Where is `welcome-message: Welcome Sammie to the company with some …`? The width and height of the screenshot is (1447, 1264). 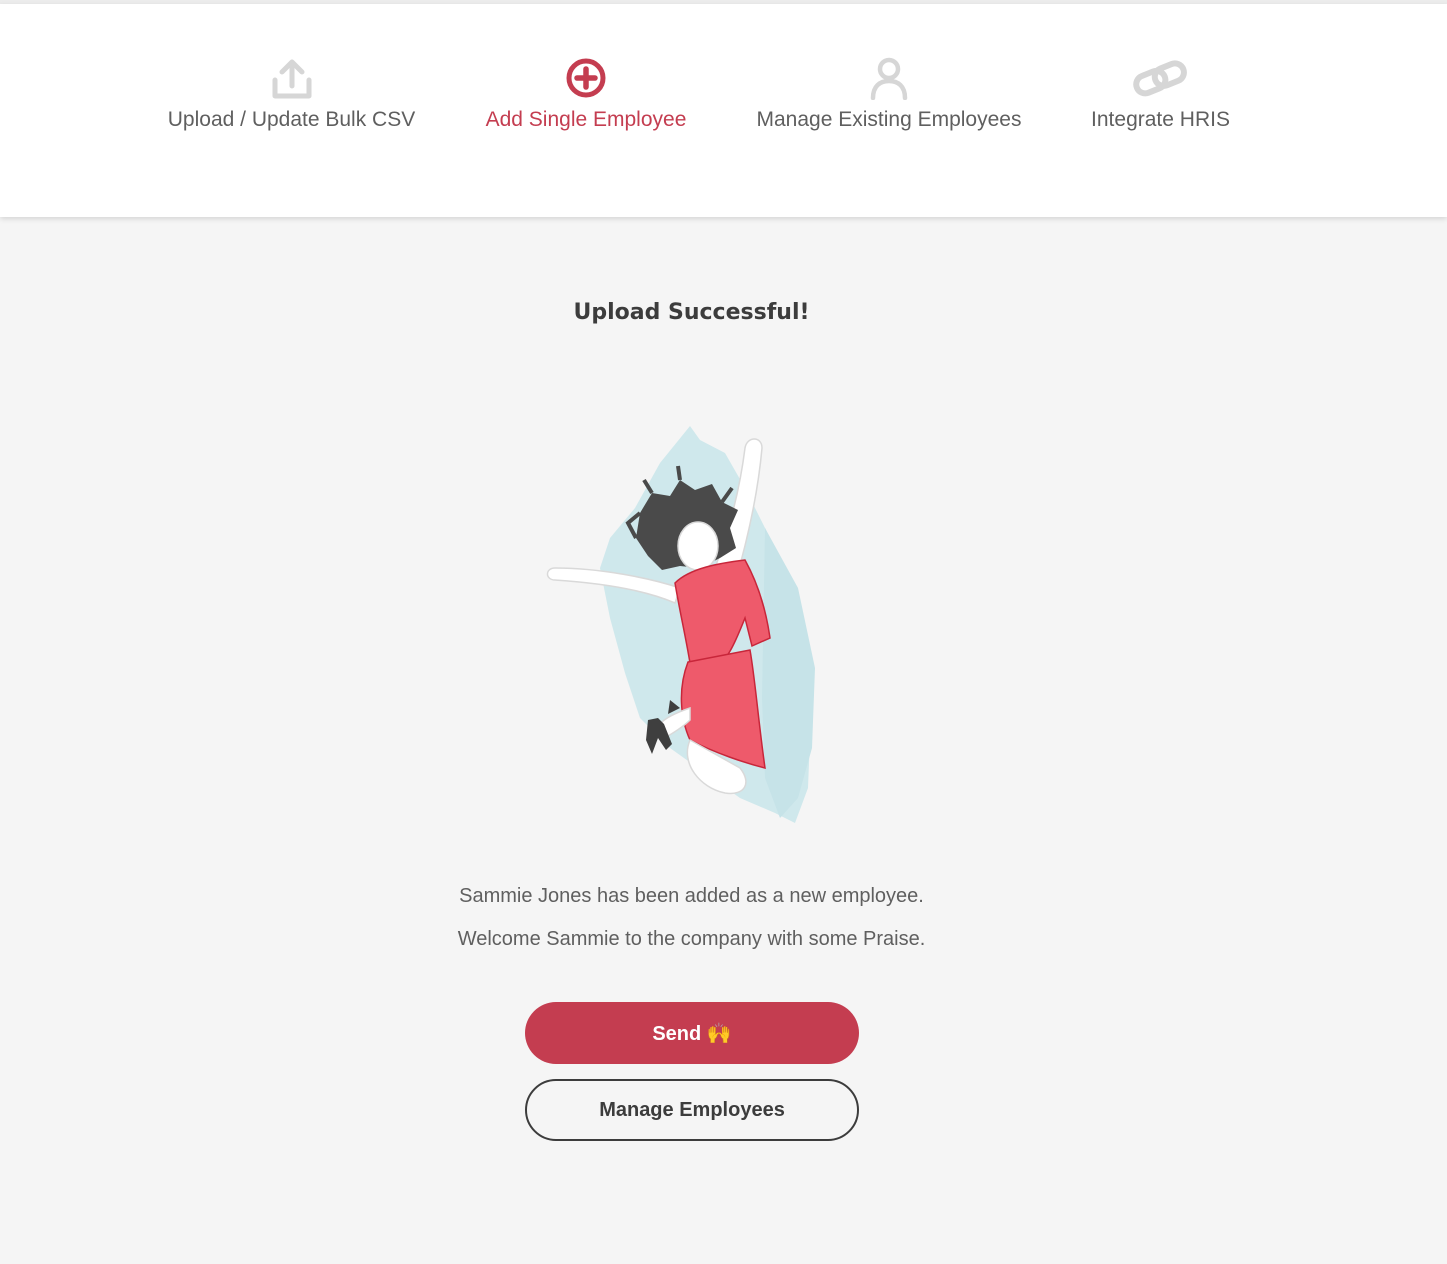
welcome-message: Welcome Sammie to the company with some … is located at coordinates (691, 939).